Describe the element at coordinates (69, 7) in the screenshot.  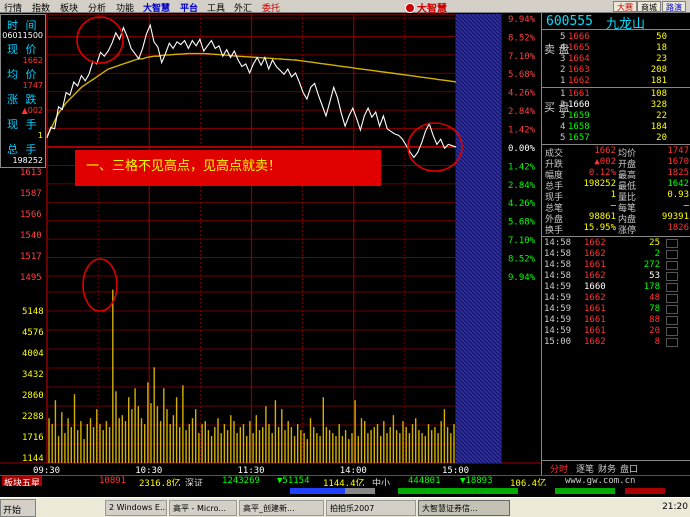
I see `menu-item-sector: 板块` at that location.